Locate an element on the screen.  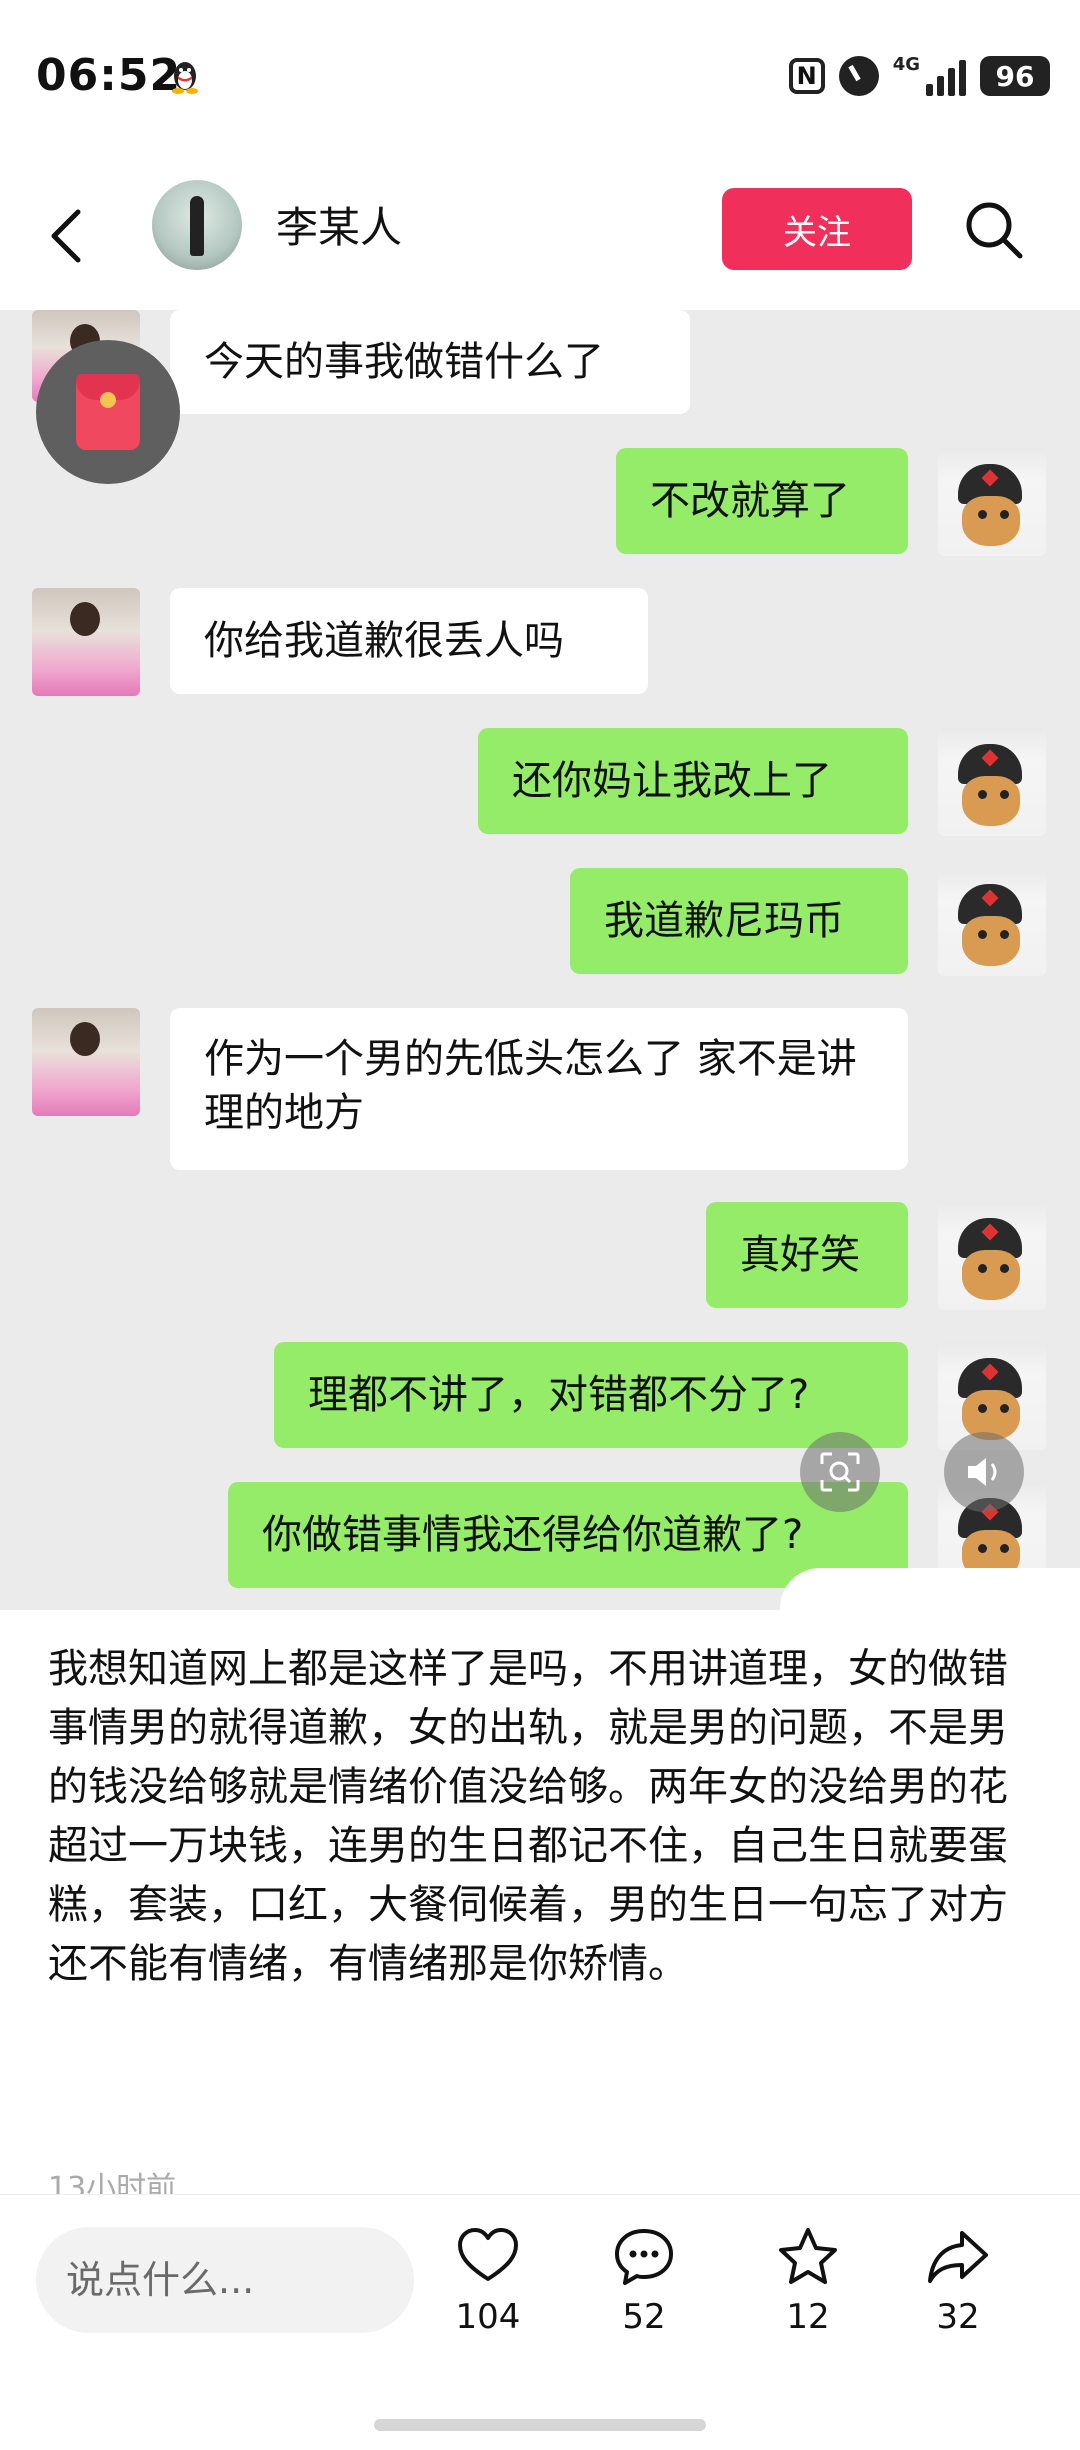
red-packet-float-button is located at coordinates (108, 412).